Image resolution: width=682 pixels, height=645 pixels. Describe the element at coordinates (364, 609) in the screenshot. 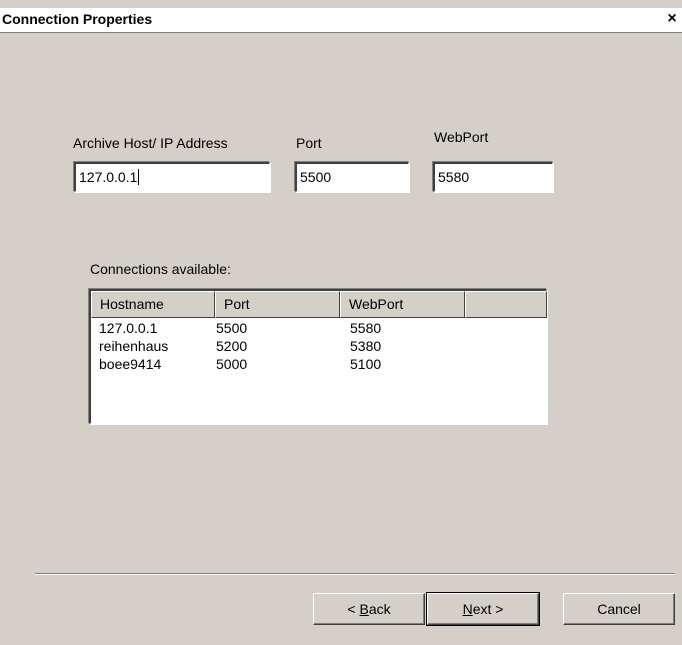

I see `back-button-mnemonic: B` at that location.